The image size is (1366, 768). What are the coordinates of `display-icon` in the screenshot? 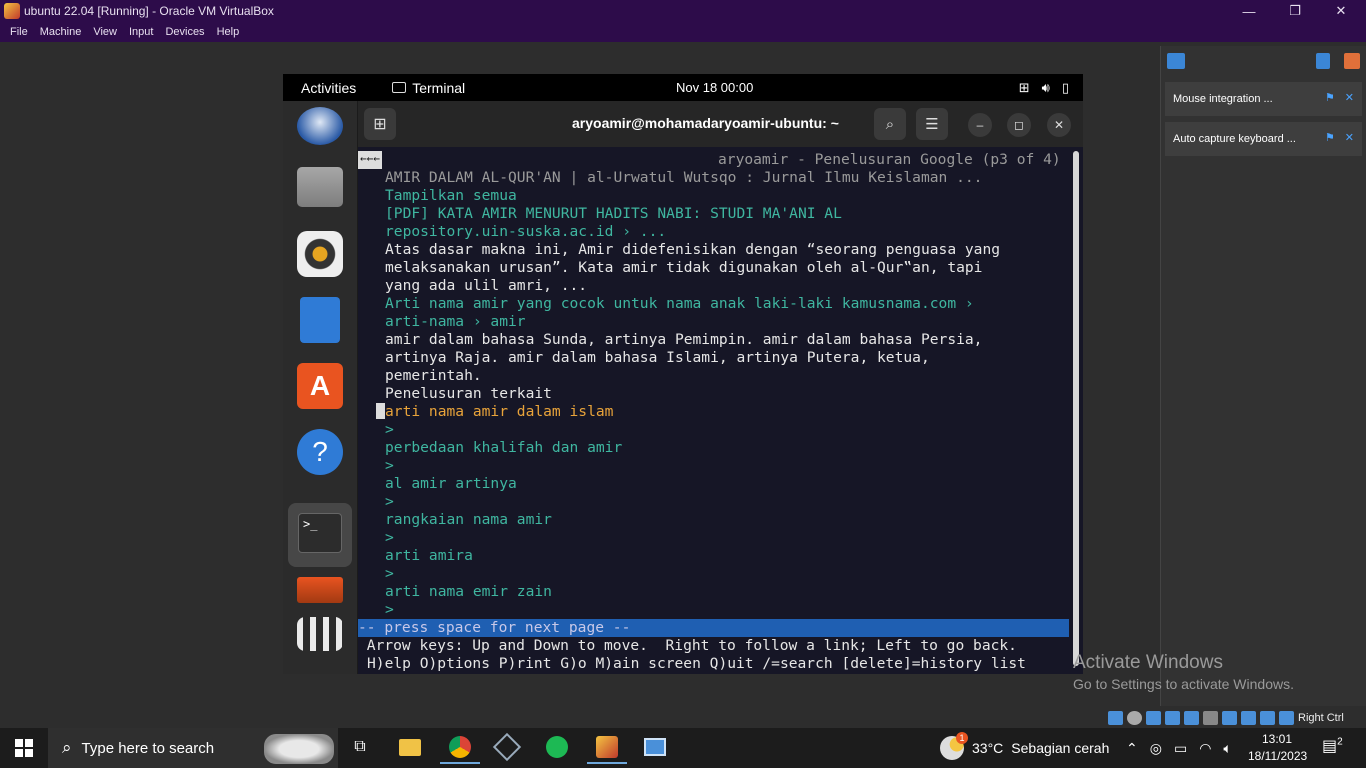 It's located at (1229, 718).